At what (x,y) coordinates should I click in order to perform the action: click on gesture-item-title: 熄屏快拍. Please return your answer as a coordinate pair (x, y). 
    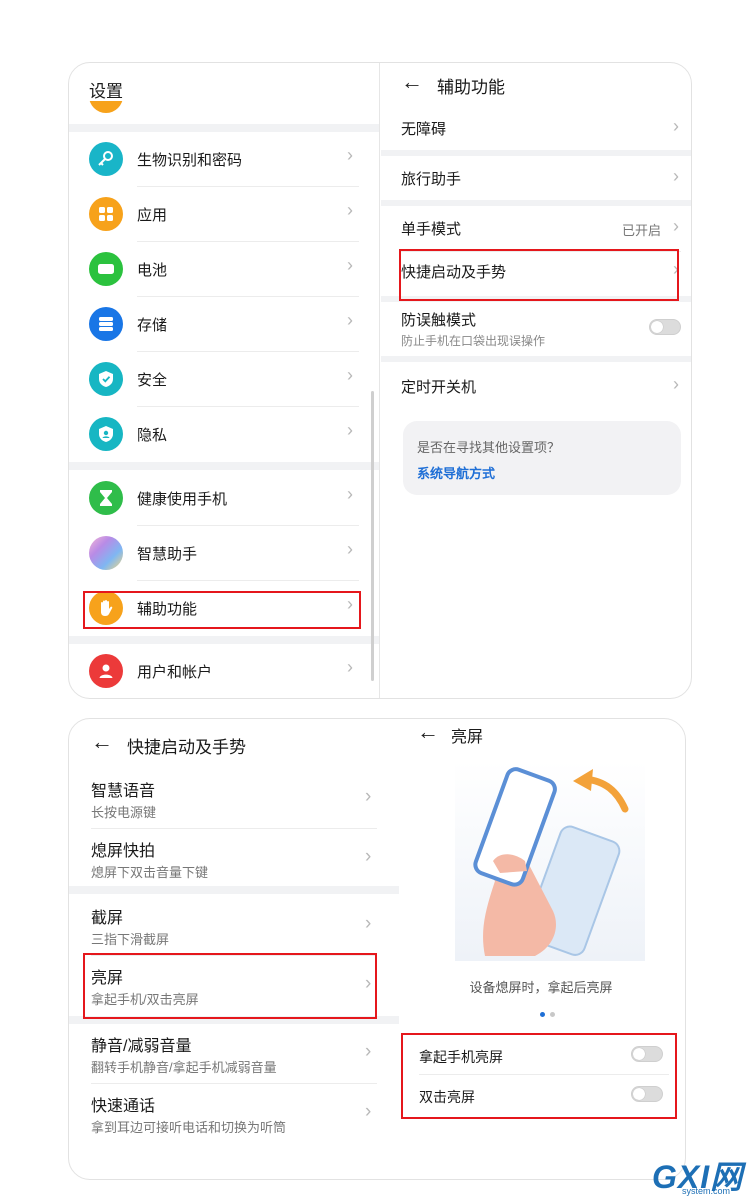
    Looking at the image, I should click on (123, 851).